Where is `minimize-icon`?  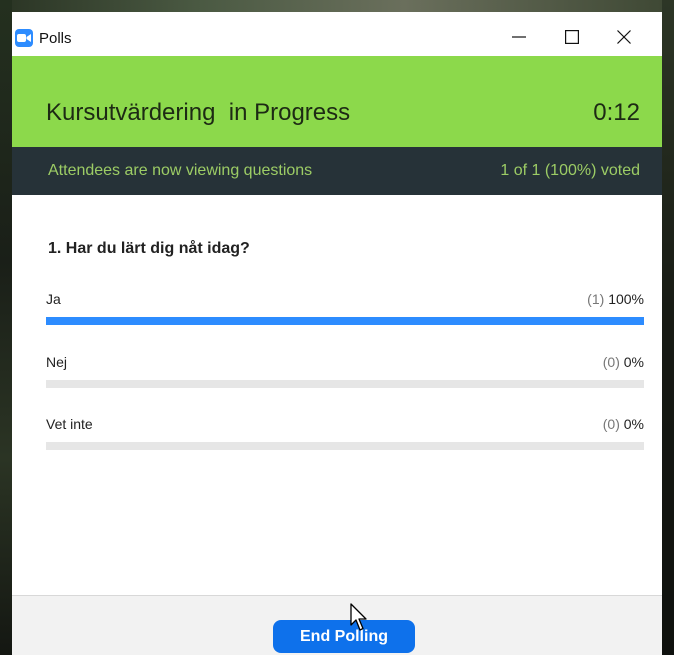
minimize-icon is located at coordinates (519, 37).